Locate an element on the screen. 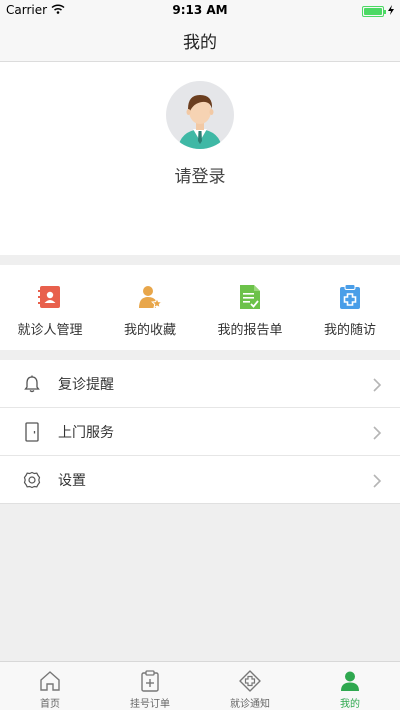 The image size is (400, 710). status-right is located at coordinates (378, 11).